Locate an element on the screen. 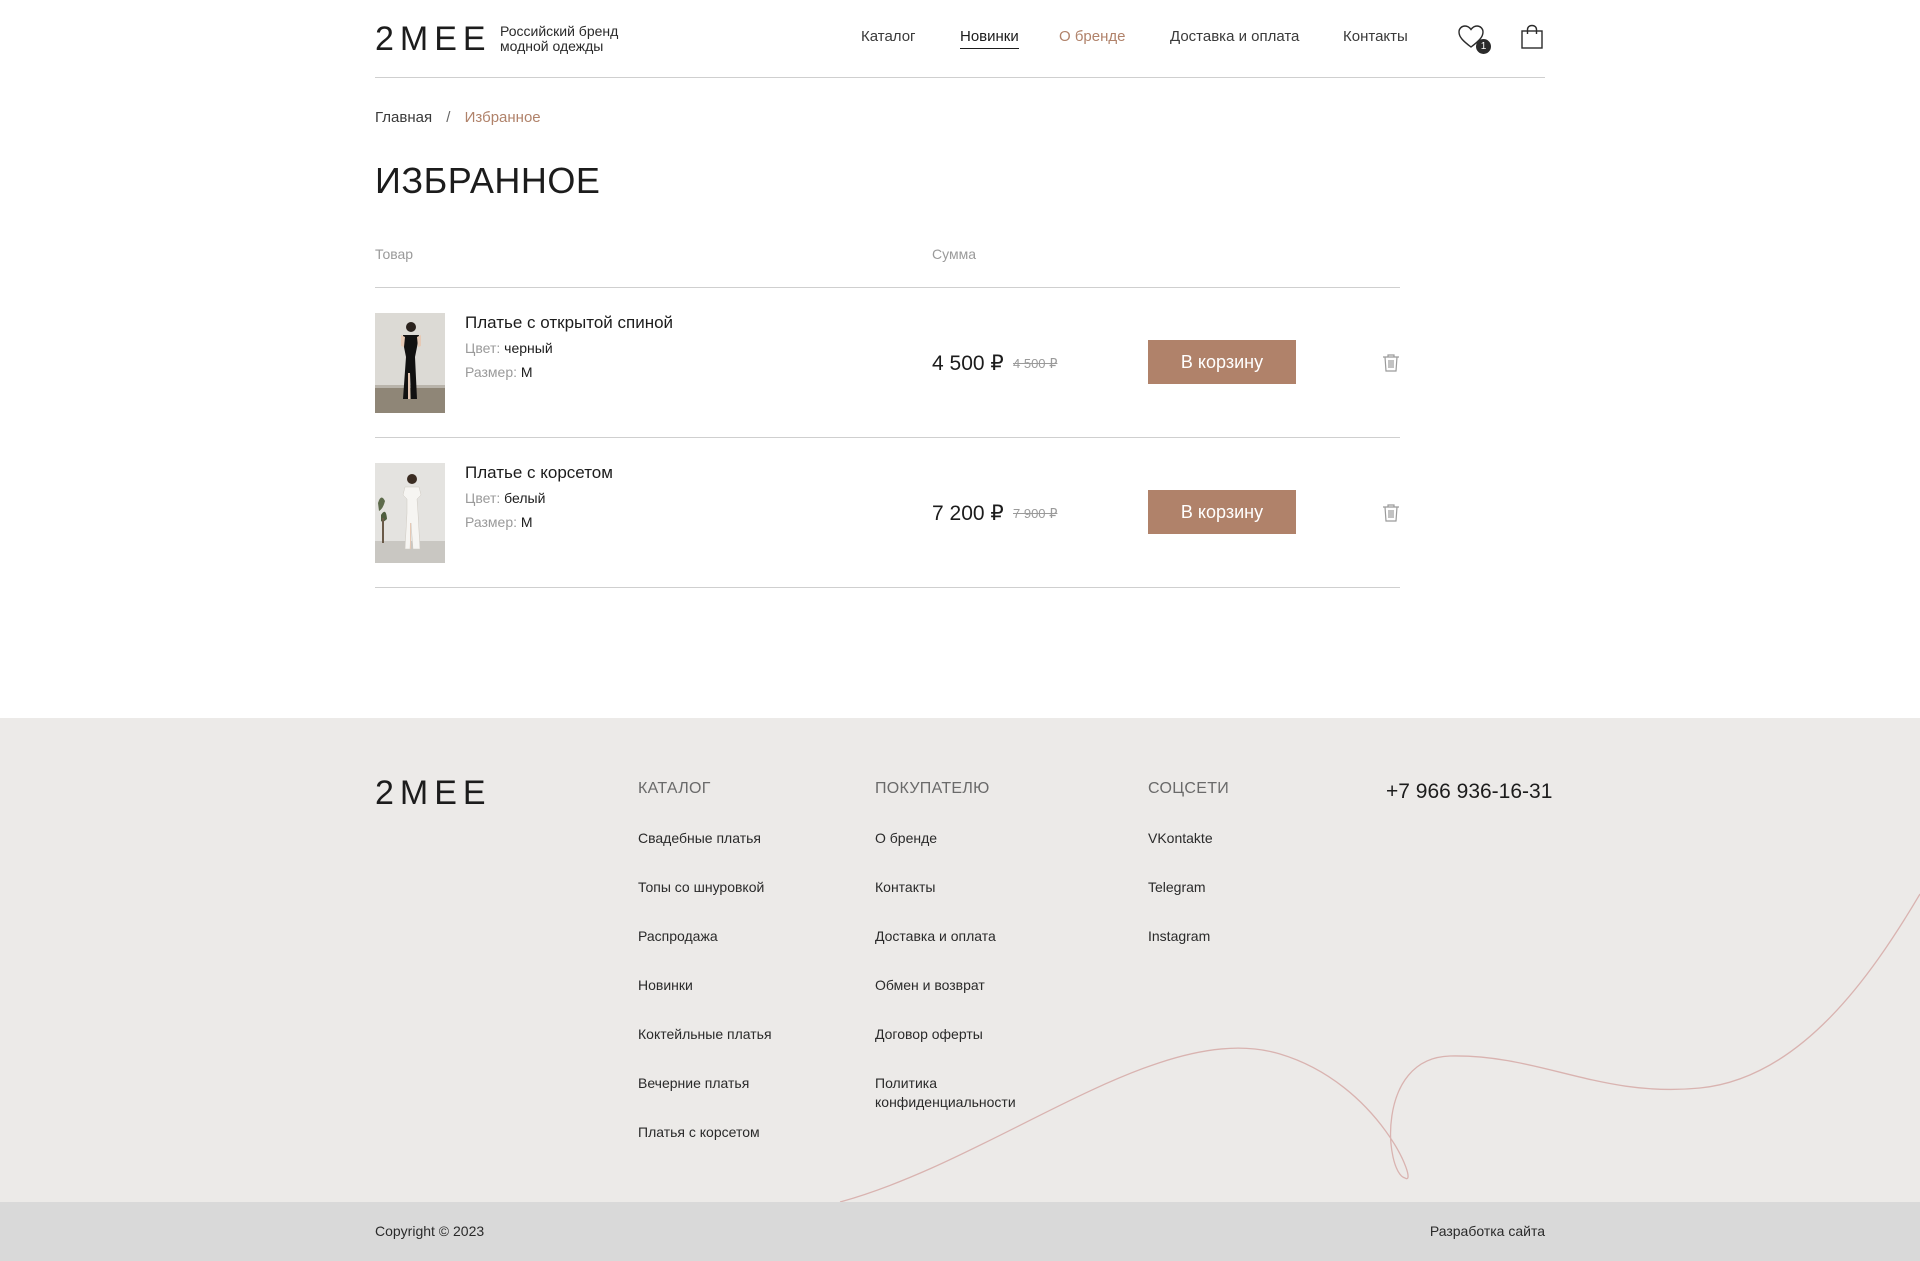 This screenshot has height=1261, width=1920. product-name: Платье с открытой спиной is located at coordinates (569, 323).